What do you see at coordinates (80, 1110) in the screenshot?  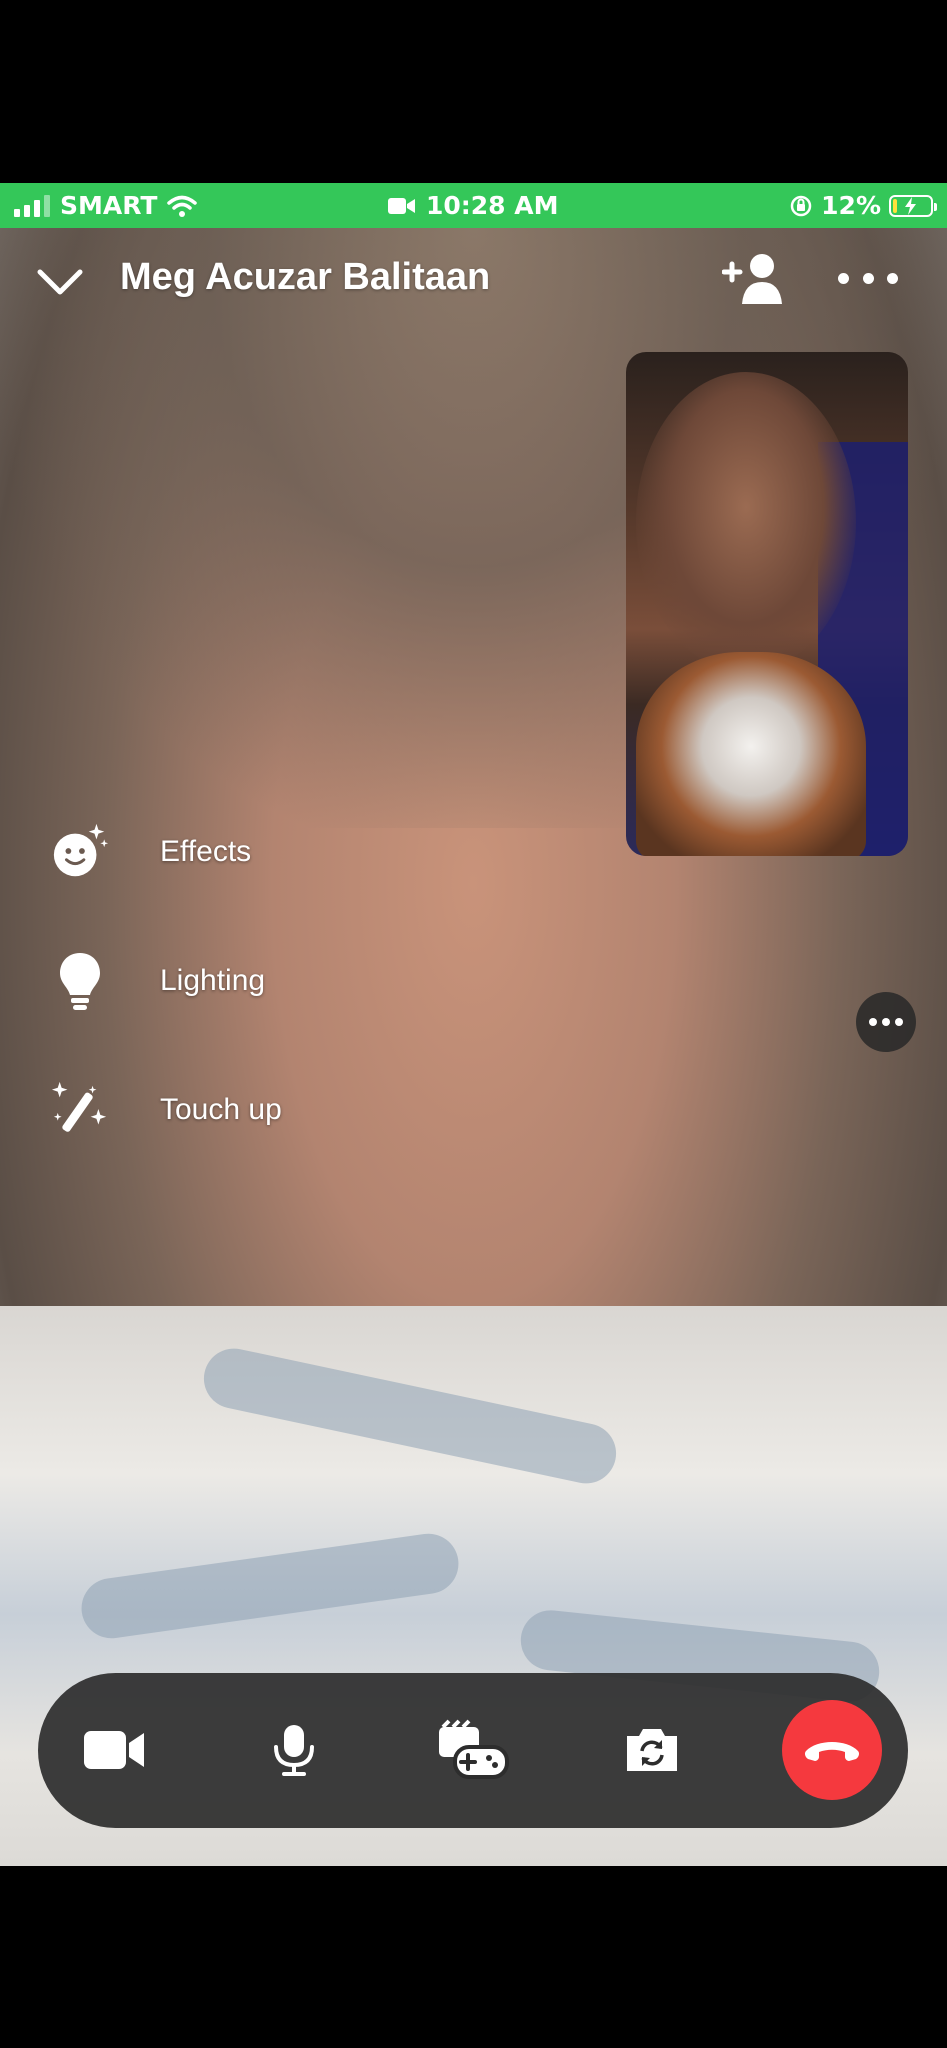 I see `magic-wand-icon` at bounding box center [80, 1110].